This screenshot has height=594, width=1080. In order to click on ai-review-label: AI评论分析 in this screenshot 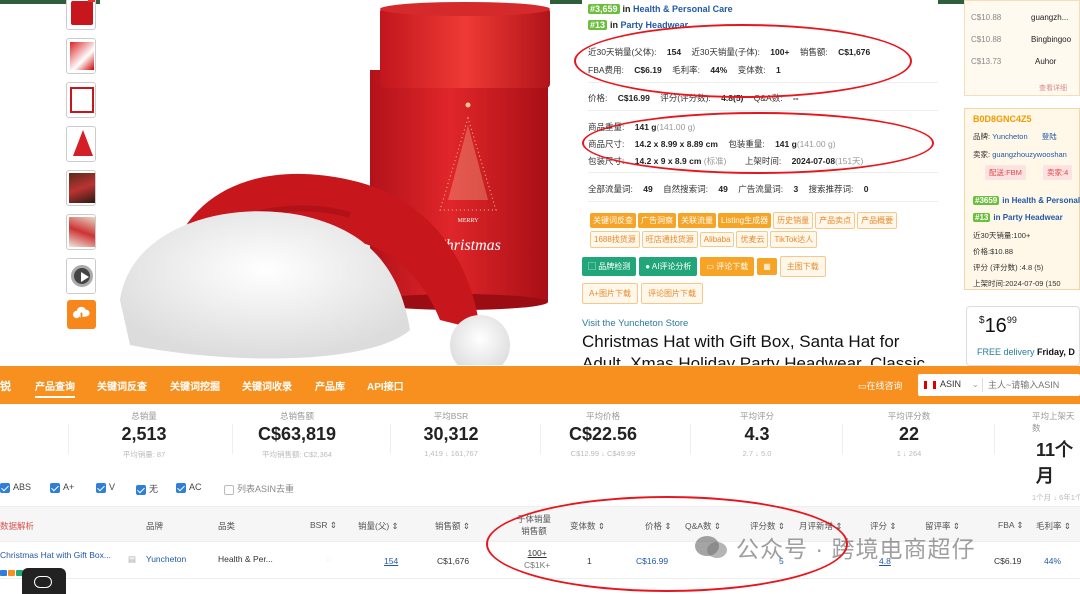, I will do `click(671, 266)`.